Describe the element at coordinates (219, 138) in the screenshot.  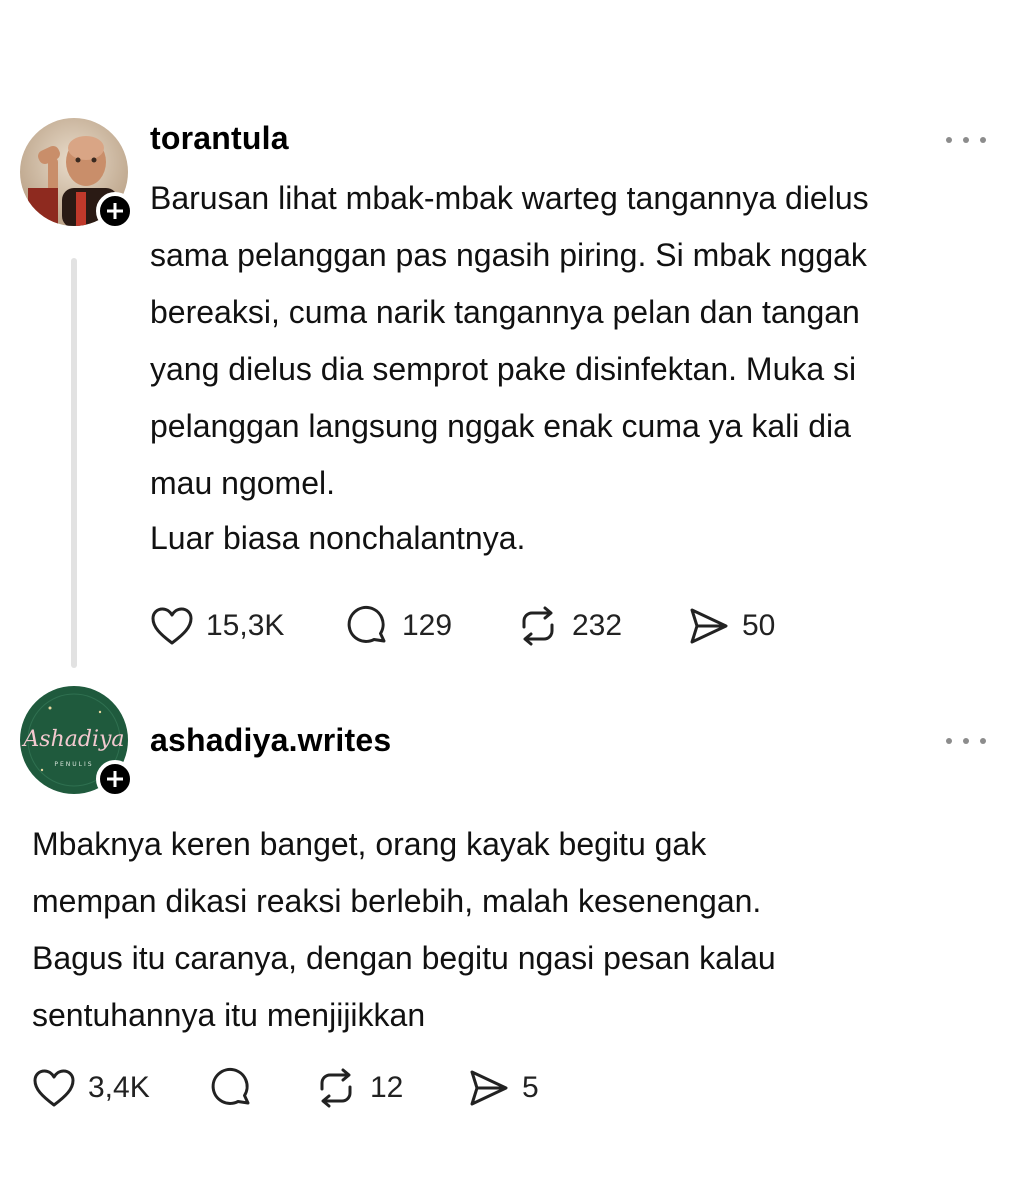
I see `post-username: torantula` at that location.